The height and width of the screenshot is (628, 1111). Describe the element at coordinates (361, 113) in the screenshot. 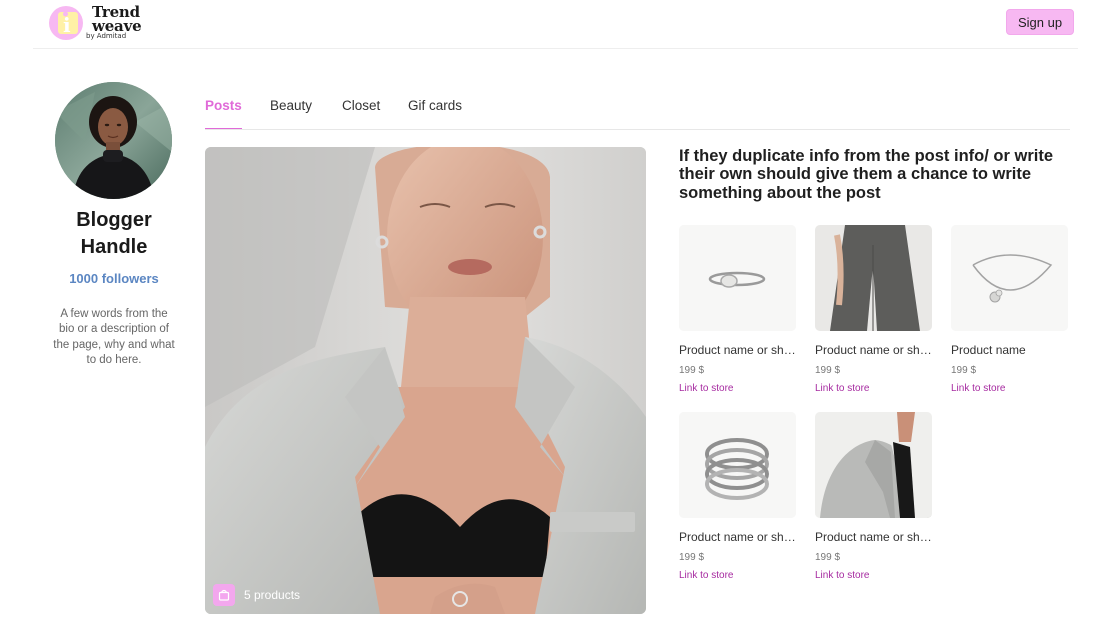

I see `tab-closet: Closet` at that location.